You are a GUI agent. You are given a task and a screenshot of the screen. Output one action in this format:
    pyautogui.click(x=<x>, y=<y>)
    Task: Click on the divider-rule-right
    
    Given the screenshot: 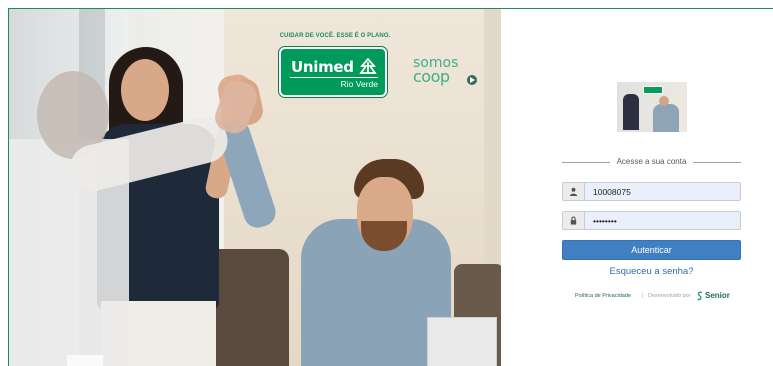 What is the action you would take?
    pyautogui.click(x=717, y=162)
    